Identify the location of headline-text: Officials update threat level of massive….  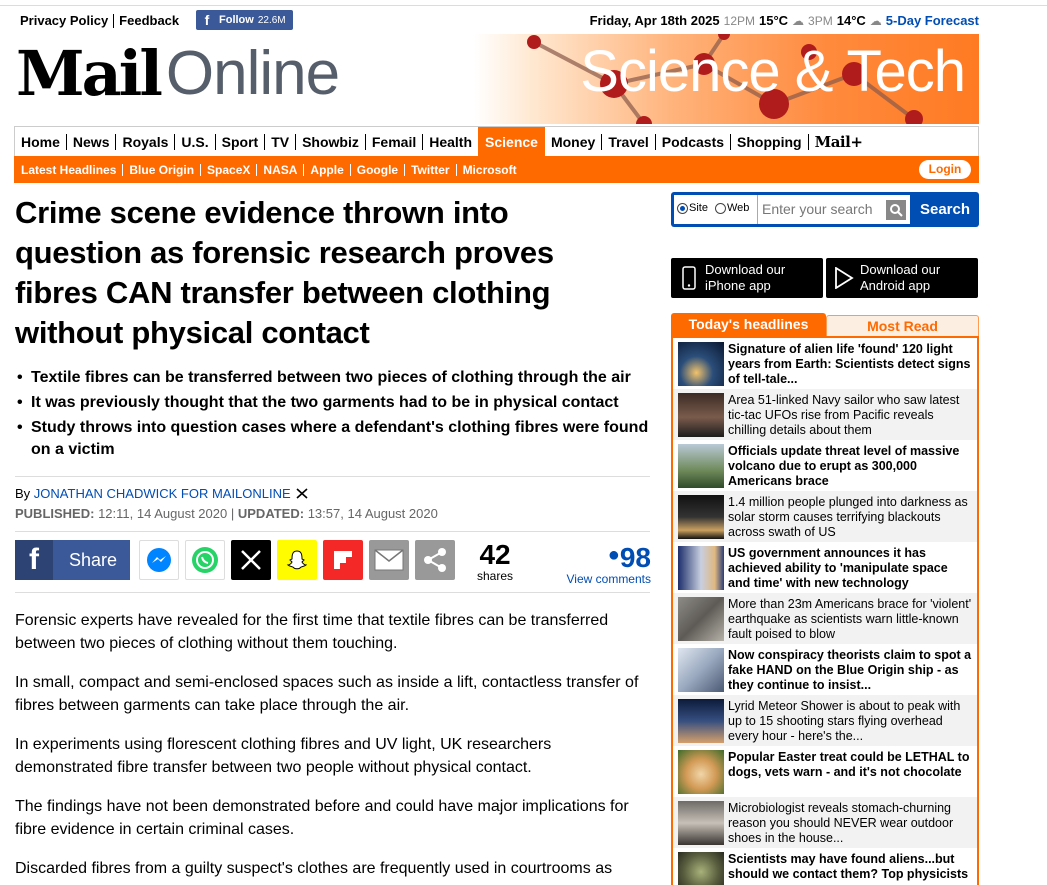
(850, 466).